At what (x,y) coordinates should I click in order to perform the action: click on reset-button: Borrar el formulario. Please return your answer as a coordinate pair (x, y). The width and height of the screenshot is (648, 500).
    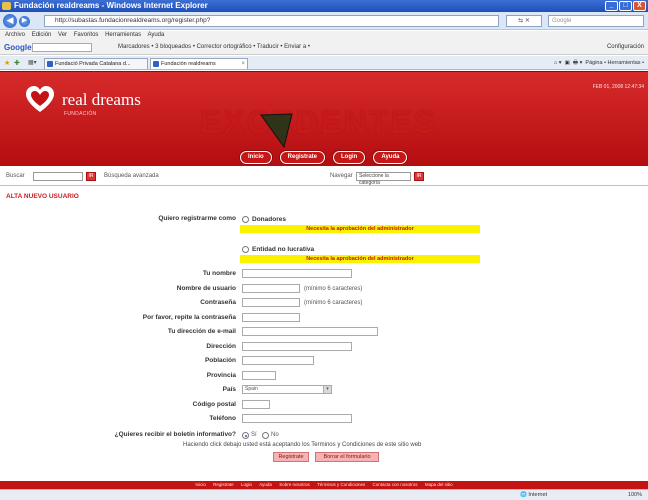
    Looking at the image, I should click on (347, 457).